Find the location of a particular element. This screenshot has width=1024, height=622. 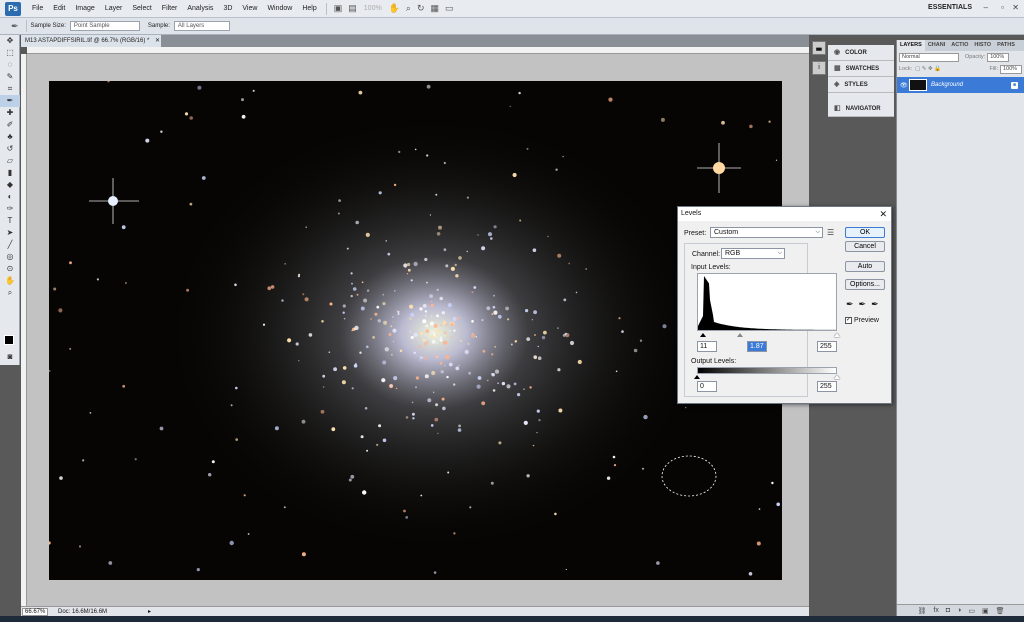

menu-file: File is located at coordinates (37, 8).